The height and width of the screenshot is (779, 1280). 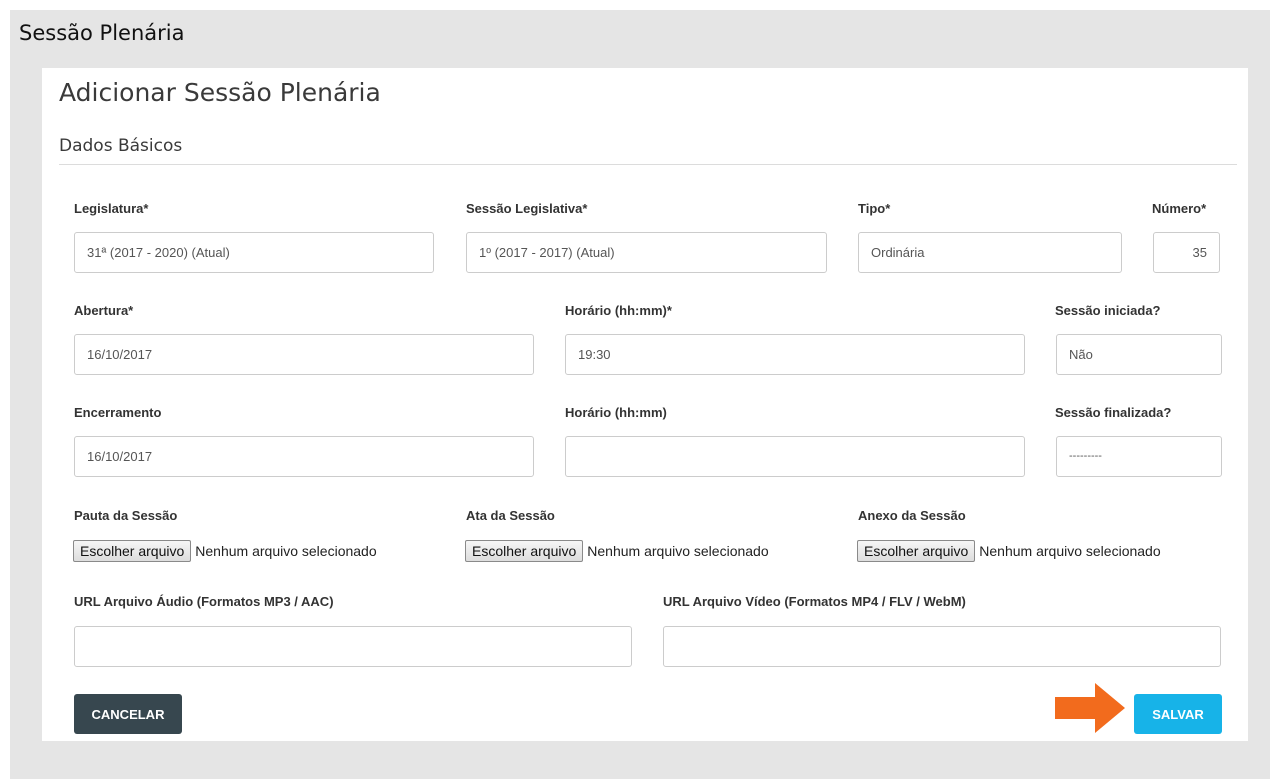 I want to click on horario-encerramento-input, so click(x=795, y=456).